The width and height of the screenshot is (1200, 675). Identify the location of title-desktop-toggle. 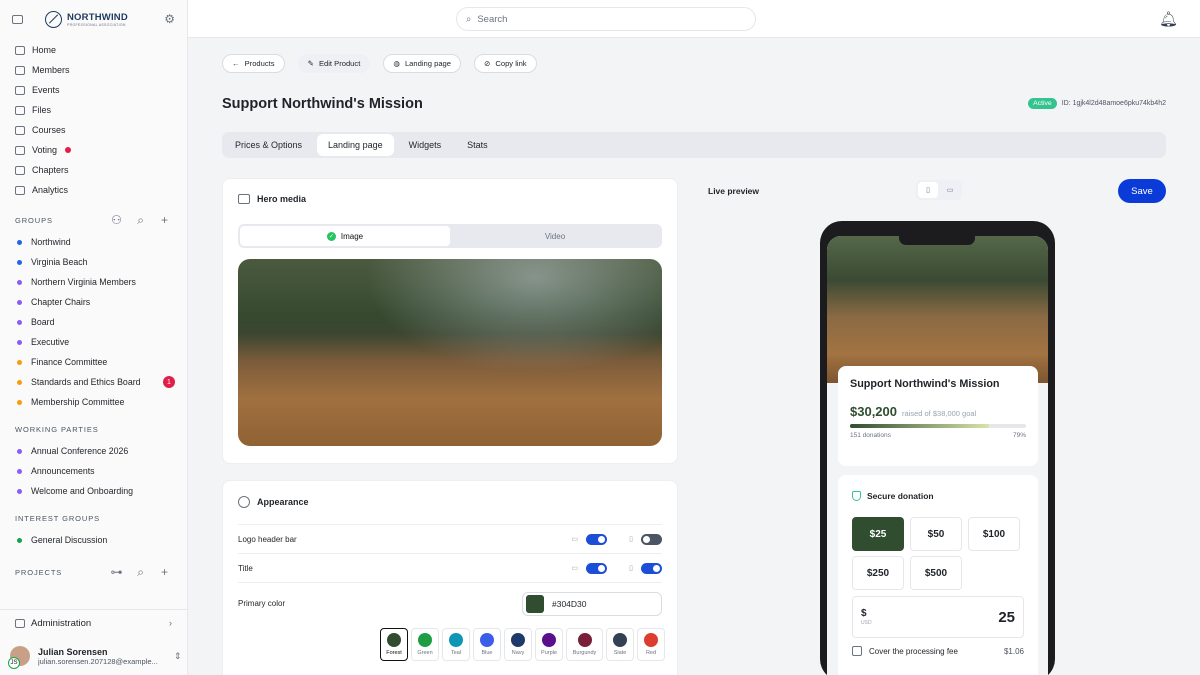
(597, 568).